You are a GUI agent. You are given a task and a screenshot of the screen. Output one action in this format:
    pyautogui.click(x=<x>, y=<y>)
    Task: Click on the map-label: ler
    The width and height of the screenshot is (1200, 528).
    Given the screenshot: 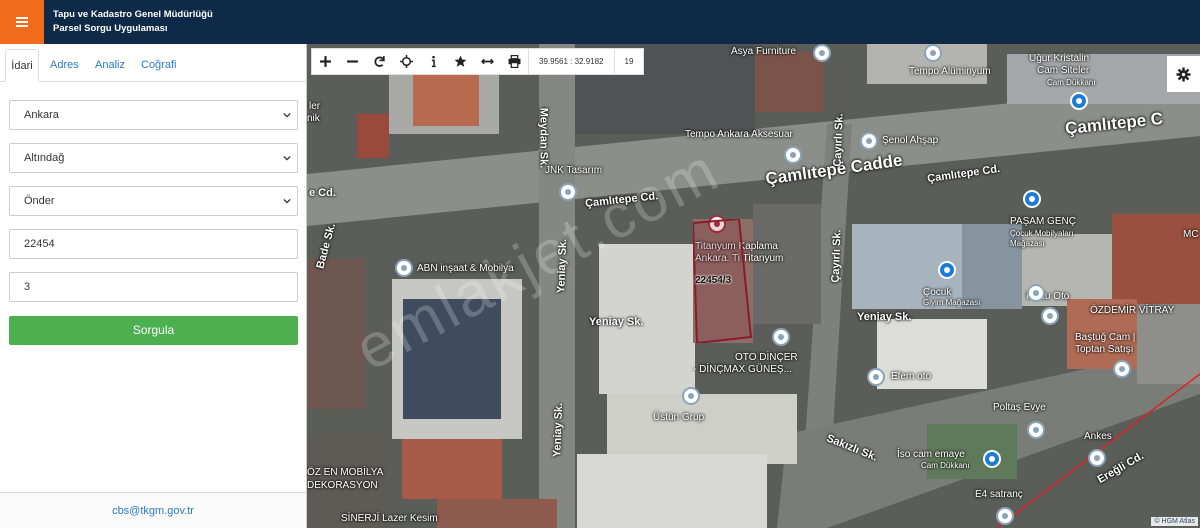 What is the action you would take?
    pyautogui.click(x=315, y=106)
    